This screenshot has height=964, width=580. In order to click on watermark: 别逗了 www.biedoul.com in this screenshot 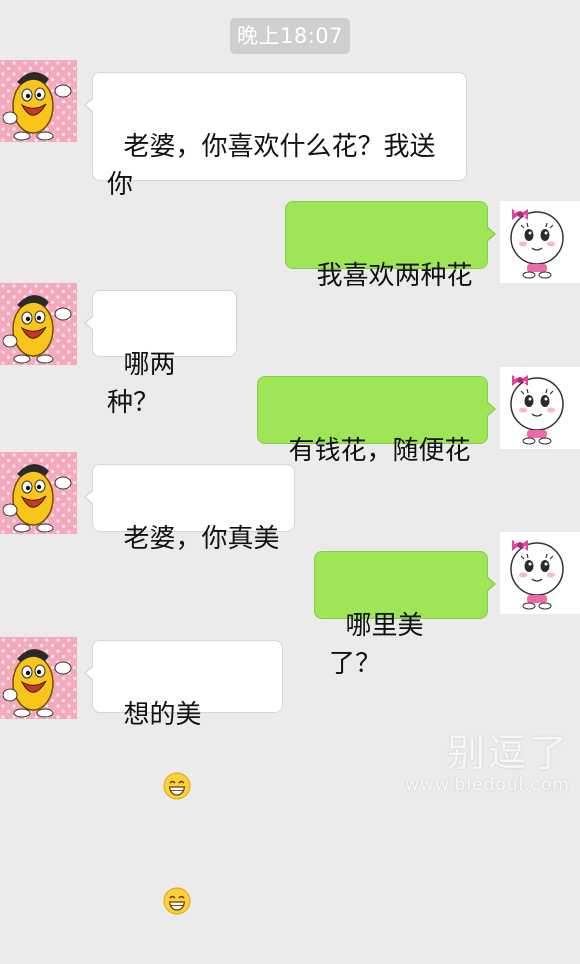, I will do `click(487, 764)`.